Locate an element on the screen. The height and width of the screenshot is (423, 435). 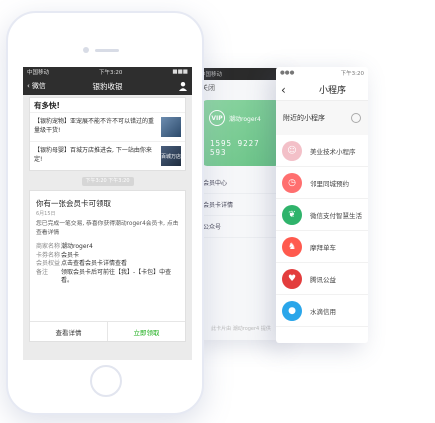
notice-row: 卡券名称 会员卡 is located at coordinates (107, 256).